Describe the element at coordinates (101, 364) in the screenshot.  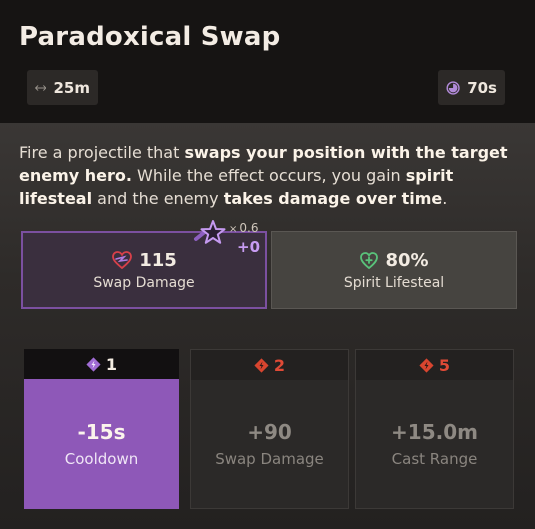
I see `upgrade-cost-header: 1` at that location.